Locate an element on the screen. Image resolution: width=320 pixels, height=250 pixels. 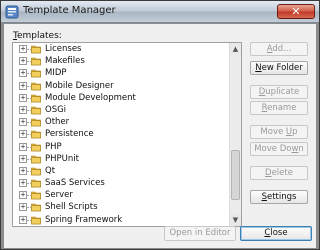
scroll-down-icon: ▼ is located at coordinates (235, 220).